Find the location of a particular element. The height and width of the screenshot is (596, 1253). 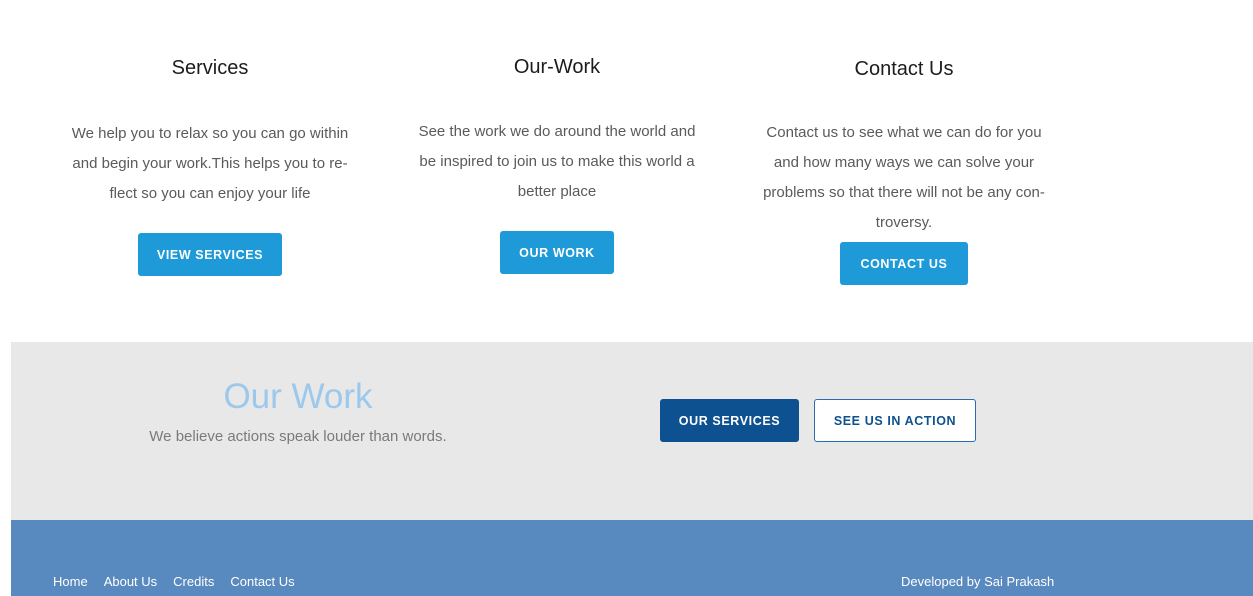

our-services-button: OUR SERVICES is located at coordinates (729, 420).